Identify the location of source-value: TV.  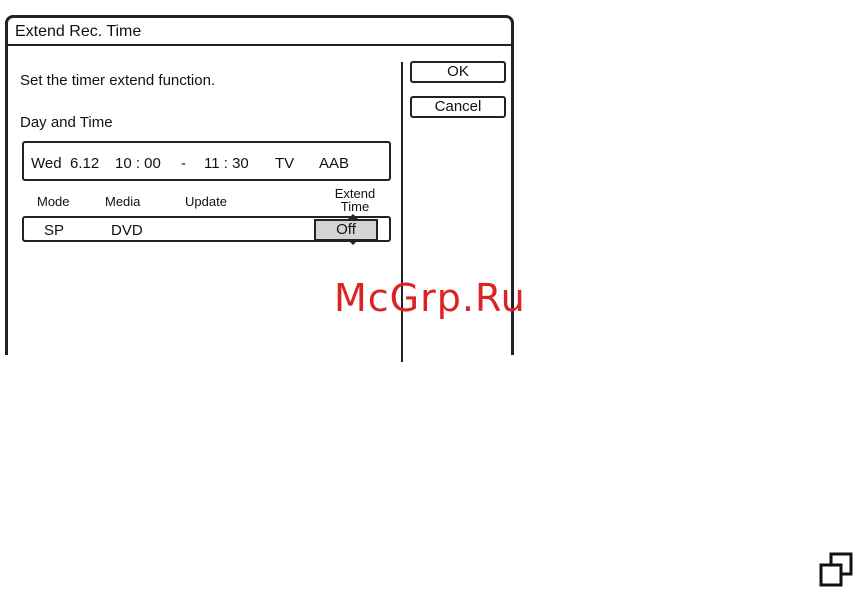
(285, 163).